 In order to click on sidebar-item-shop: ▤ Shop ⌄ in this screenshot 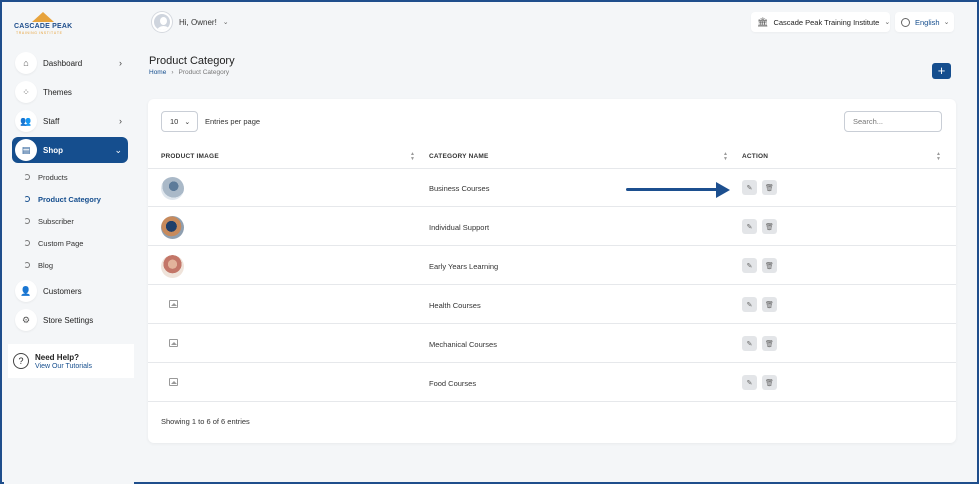, I will do `click(70, 150)`.